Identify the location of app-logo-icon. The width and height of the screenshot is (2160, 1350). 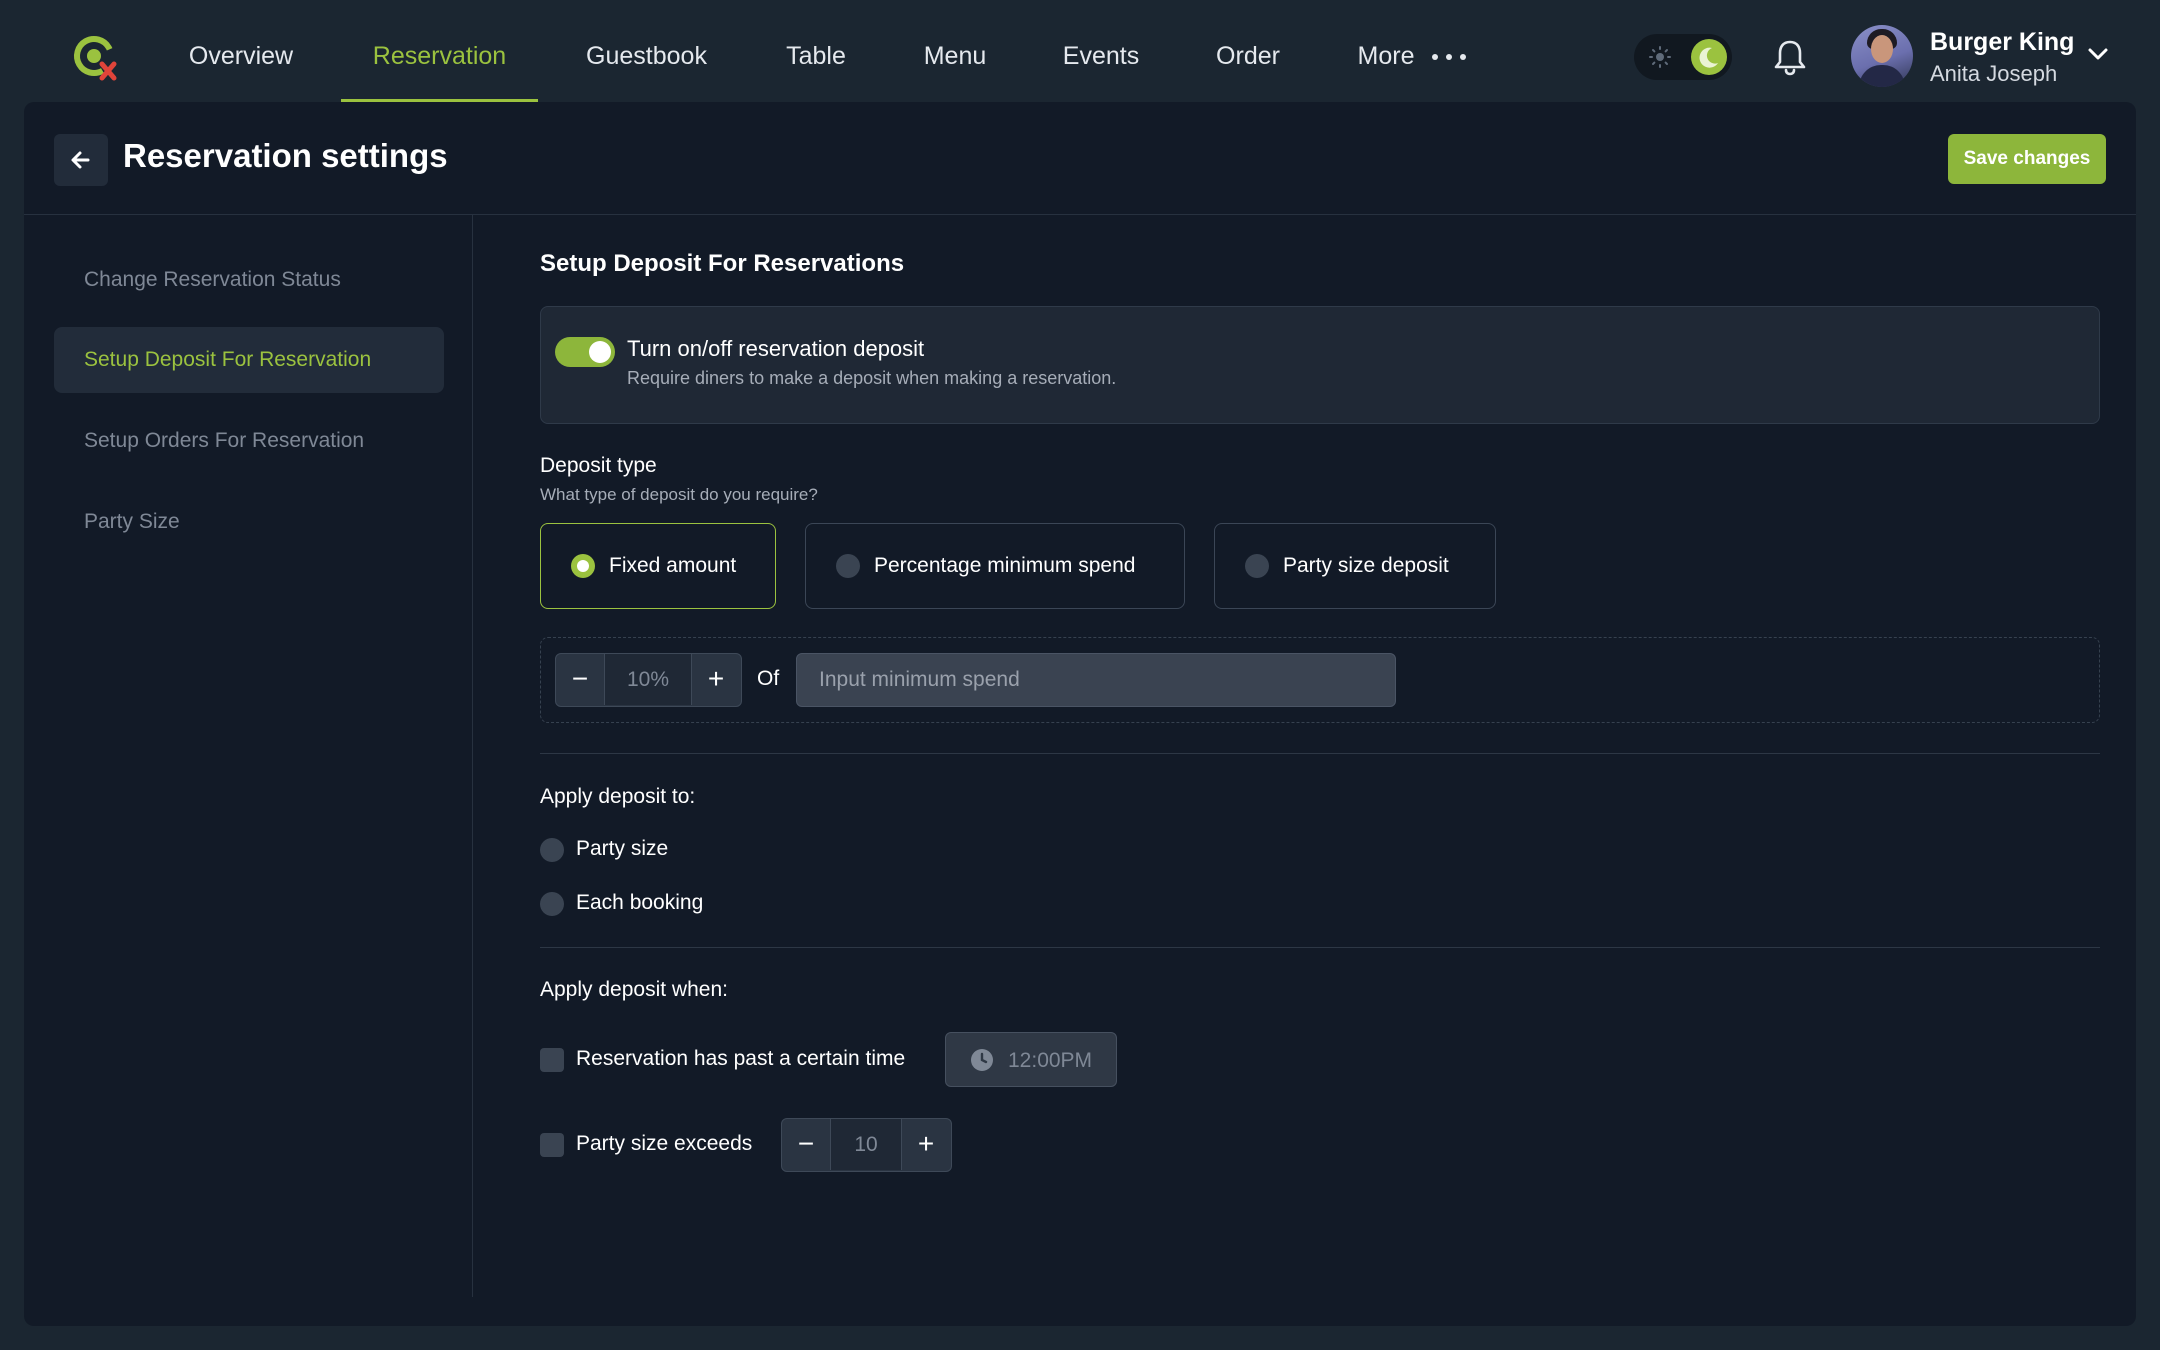
(95, 59).